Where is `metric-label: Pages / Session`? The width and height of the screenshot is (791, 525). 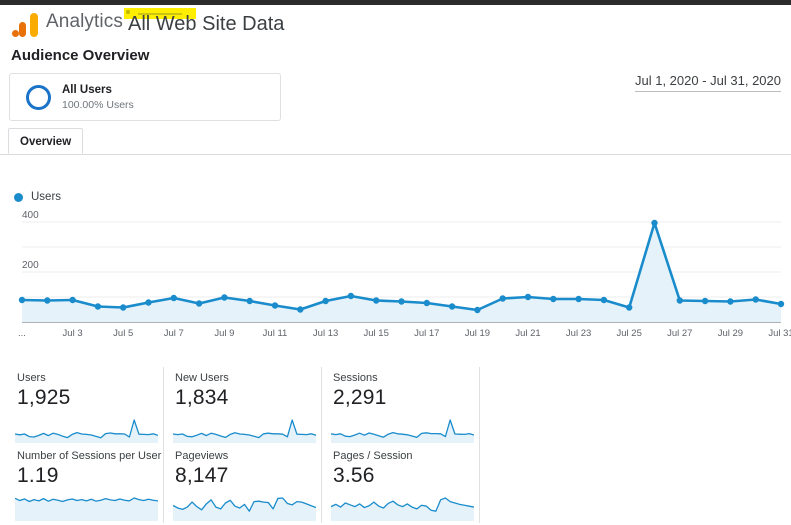
metric-label: Pages / Session is located at coordinates (373, 456).